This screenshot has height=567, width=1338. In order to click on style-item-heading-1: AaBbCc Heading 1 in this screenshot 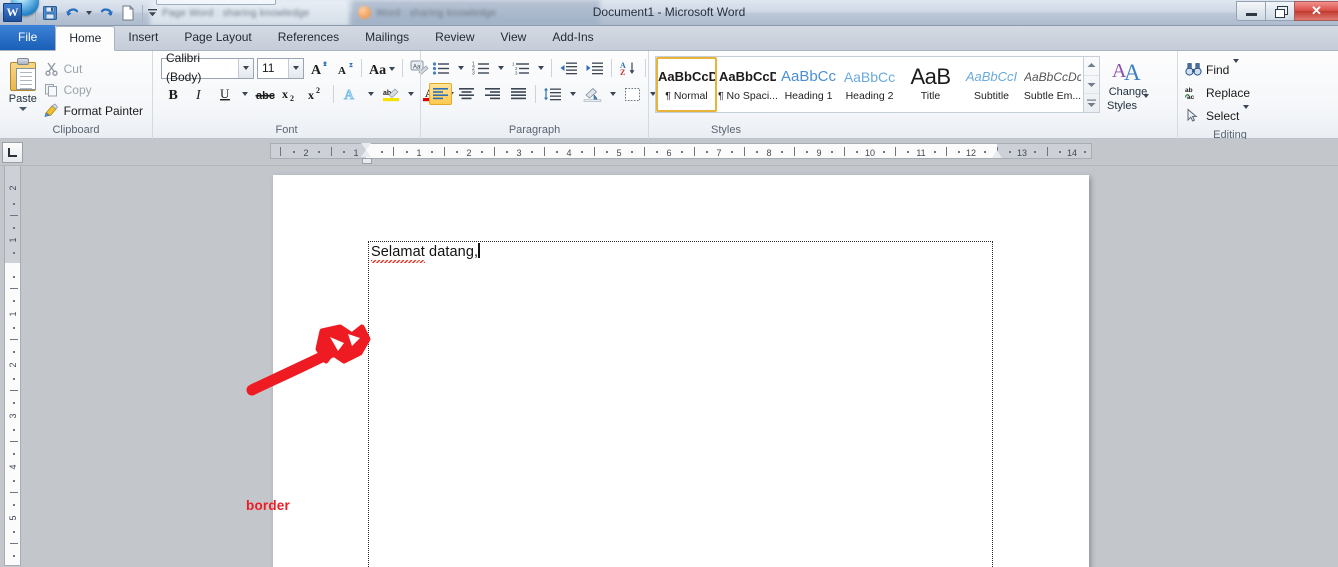, I will do `click(808, 84)`.